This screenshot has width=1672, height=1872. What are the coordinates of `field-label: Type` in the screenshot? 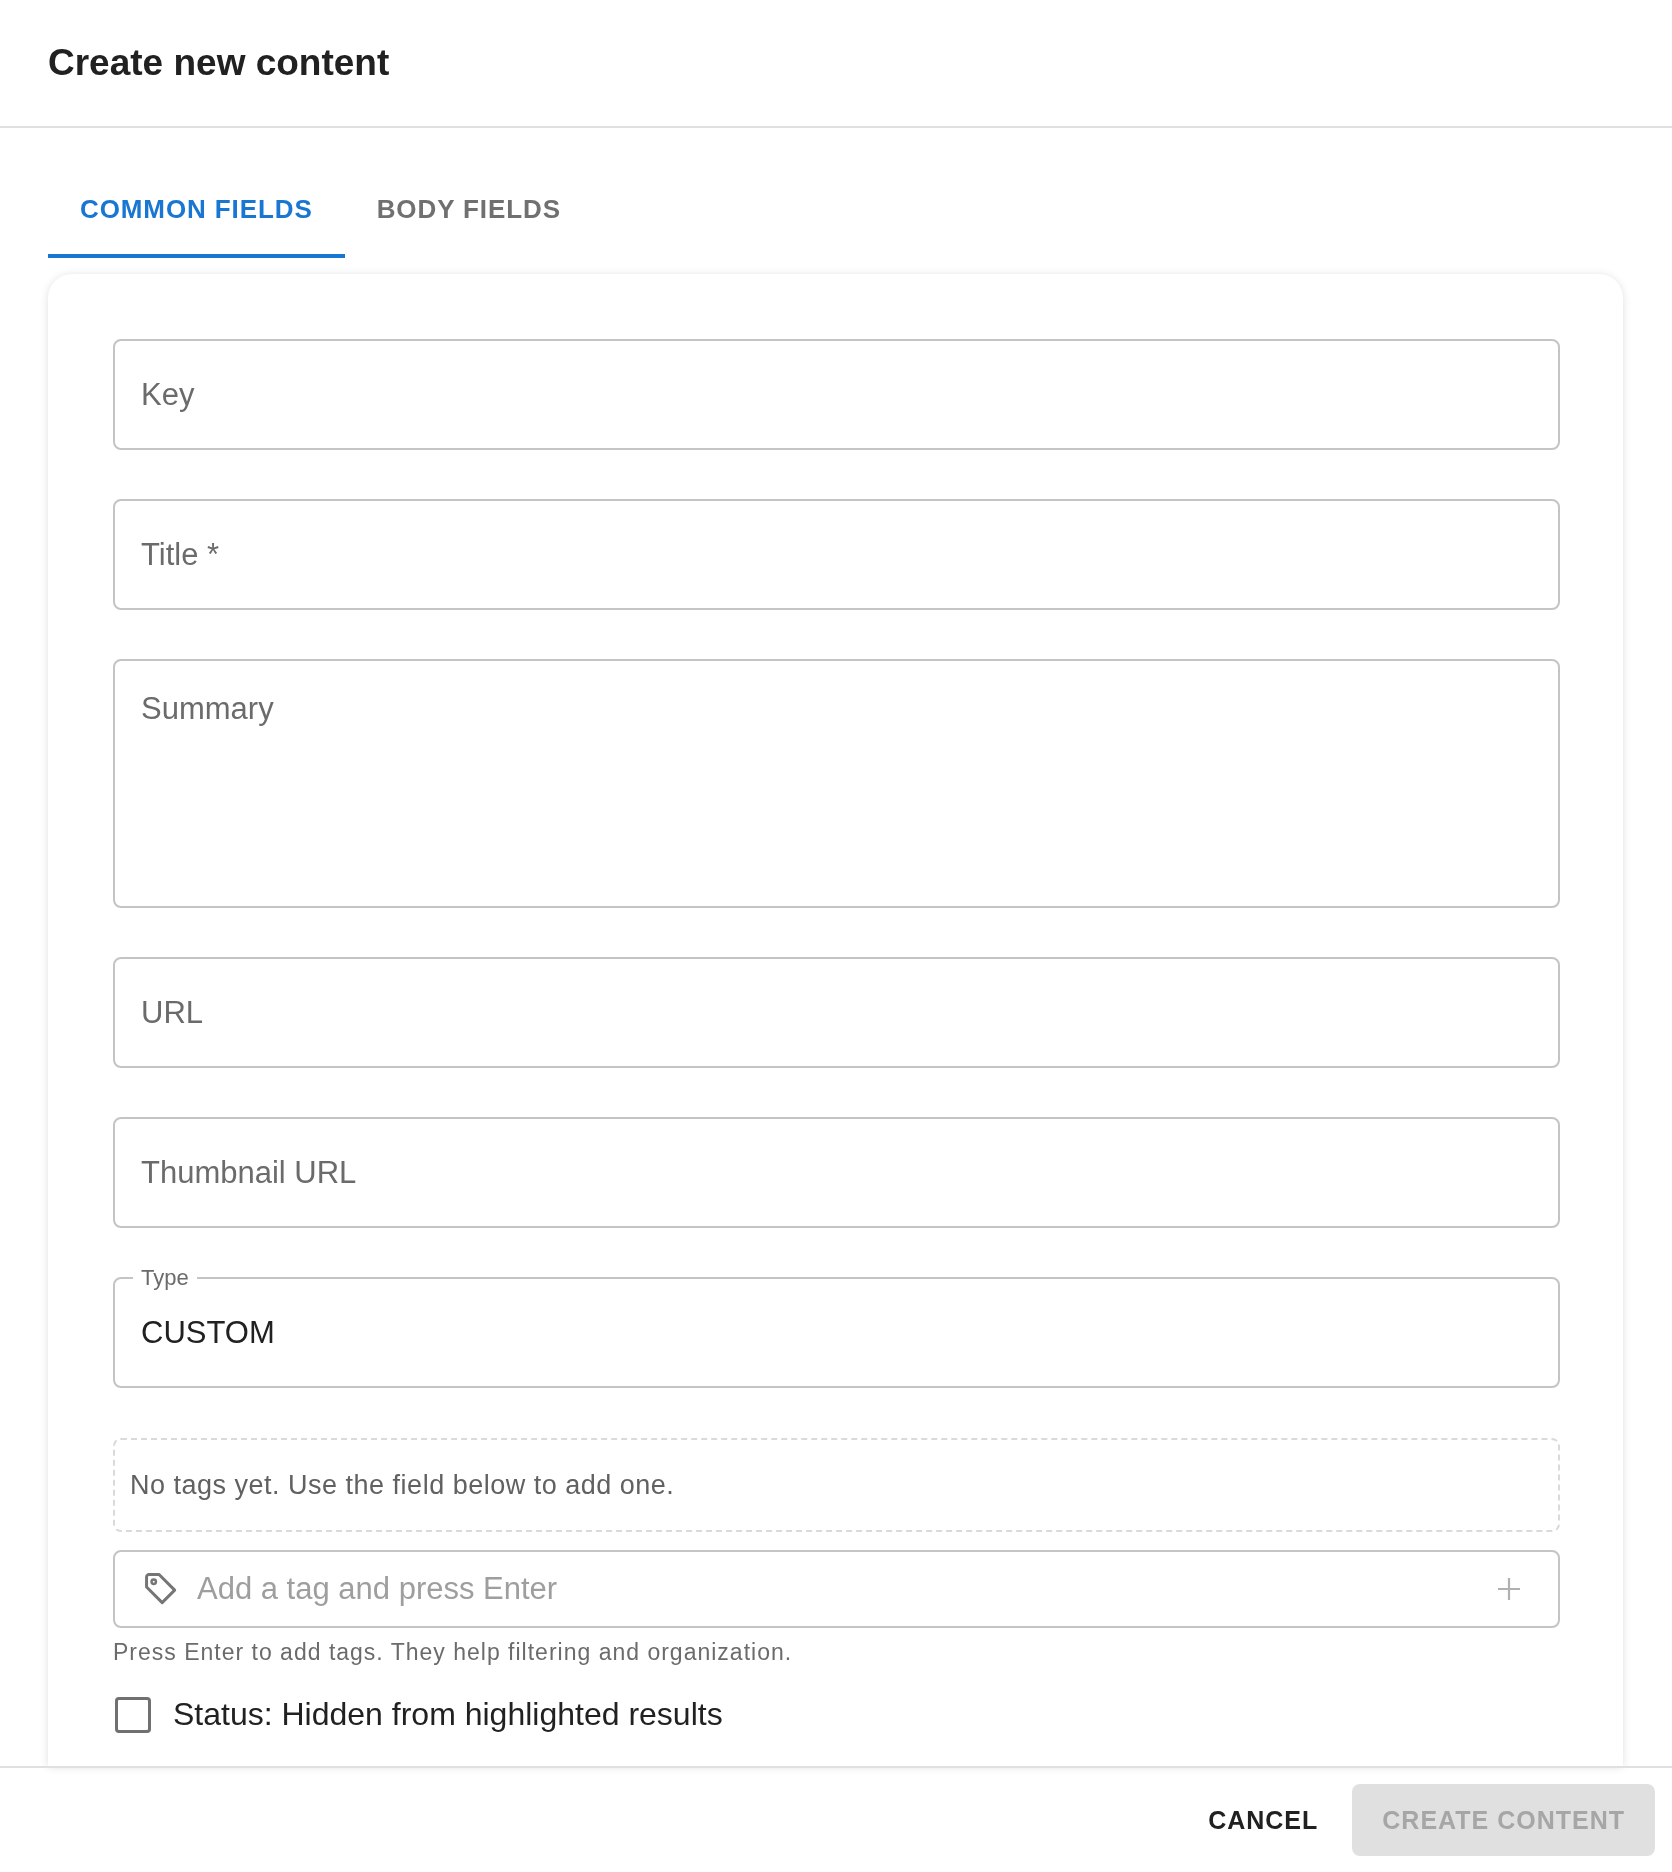 It's located at (165, 1278).